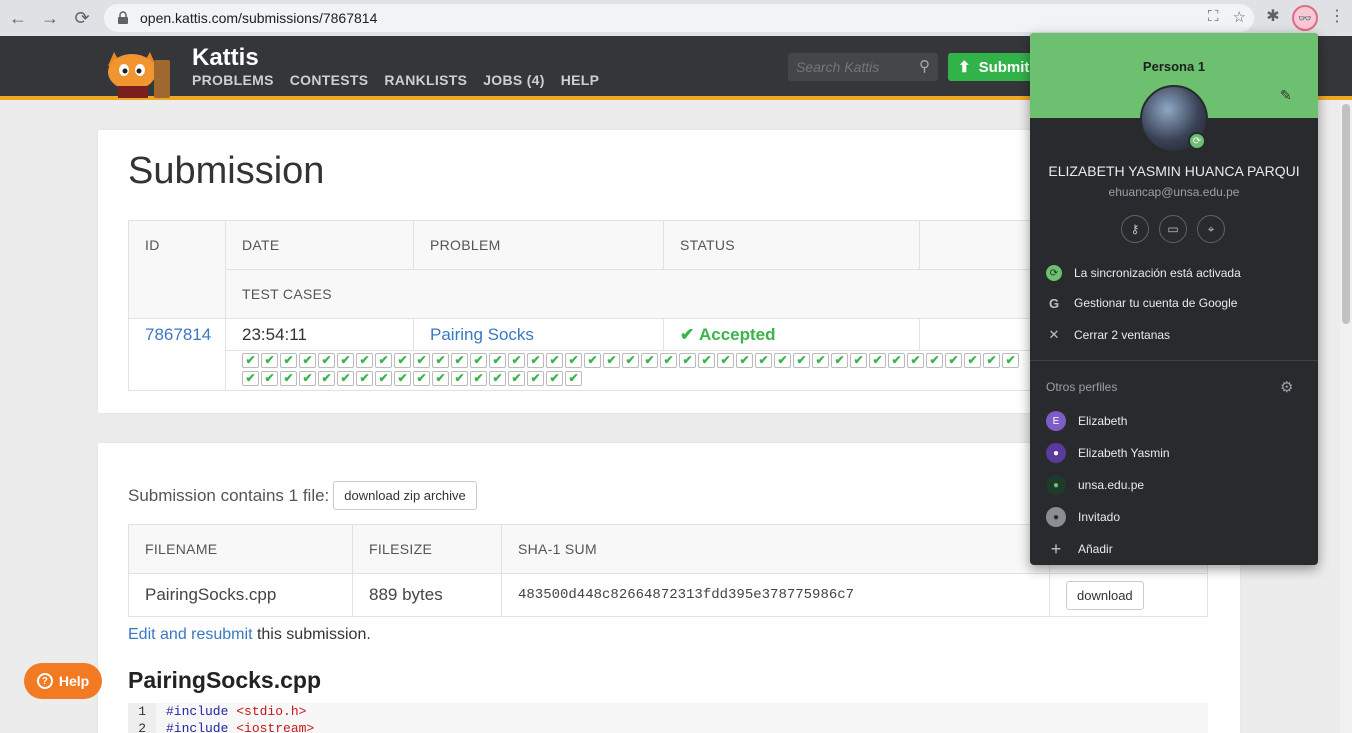 The width and height of the screenshot is (1352, 733). I want to click on search-icon: ⚲, so click(924, 66).